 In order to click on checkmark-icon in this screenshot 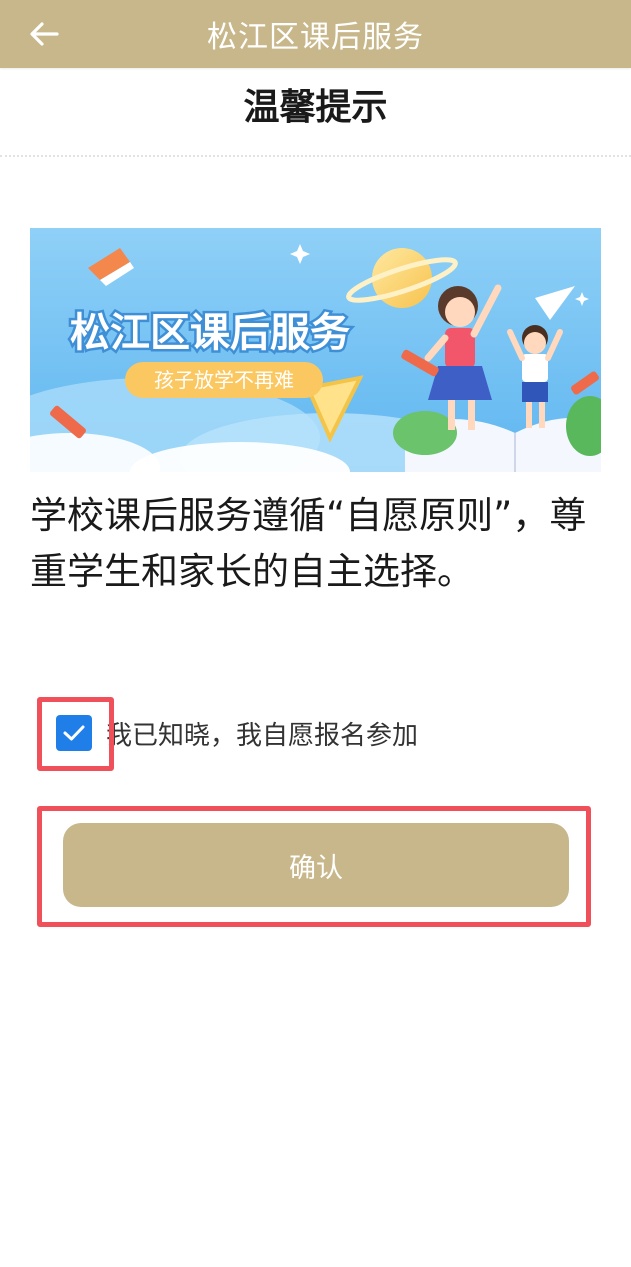, I will do `click(74, 733)`.